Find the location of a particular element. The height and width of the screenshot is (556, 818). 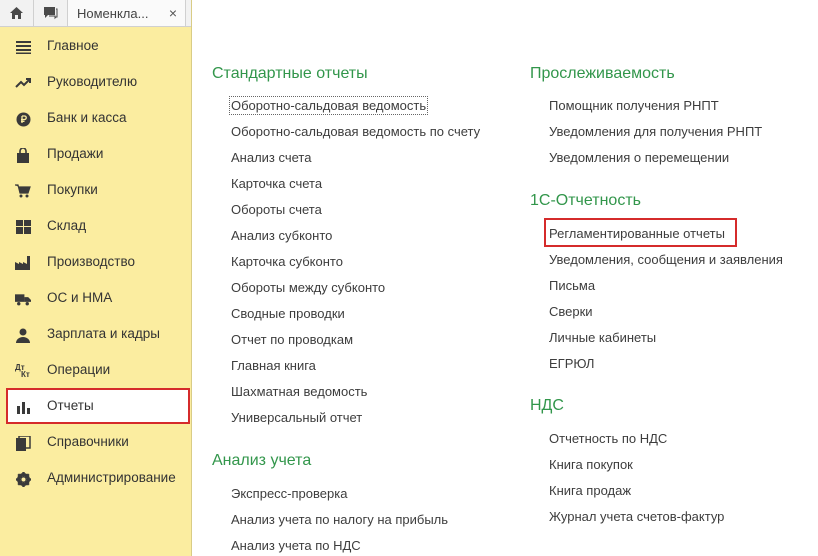

bag-icon is located at coordinates (23, 155).